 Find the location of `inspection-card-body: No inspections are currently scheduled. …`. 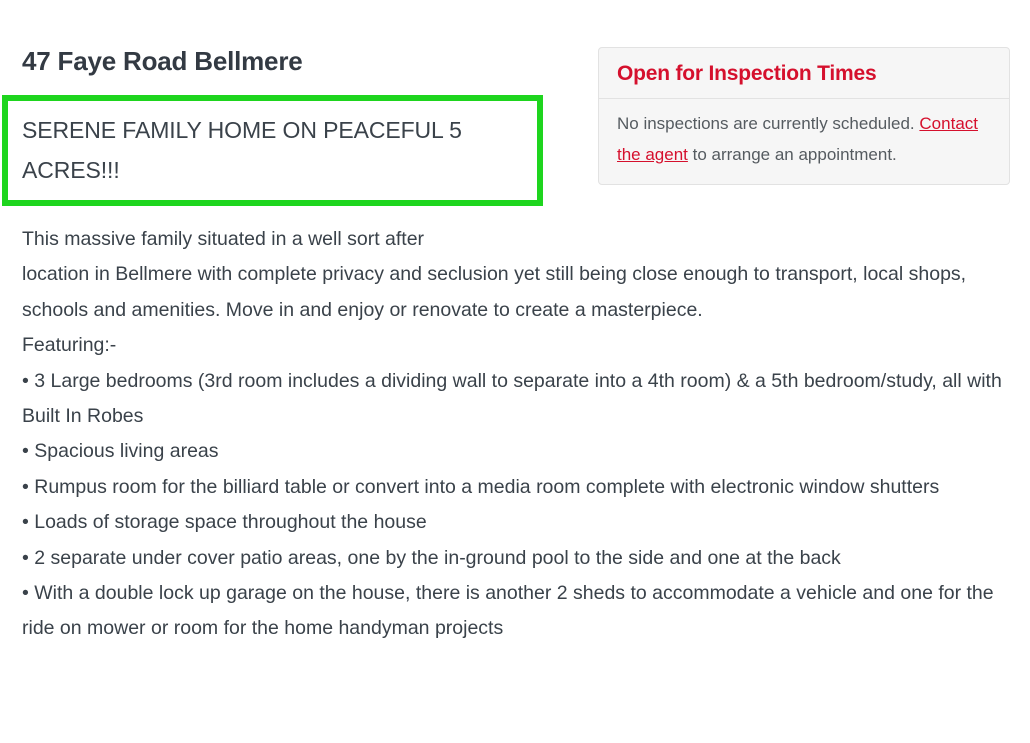

inspection-card-body: No inspections are currently scheduled. … is located at coordinates (804, 141).